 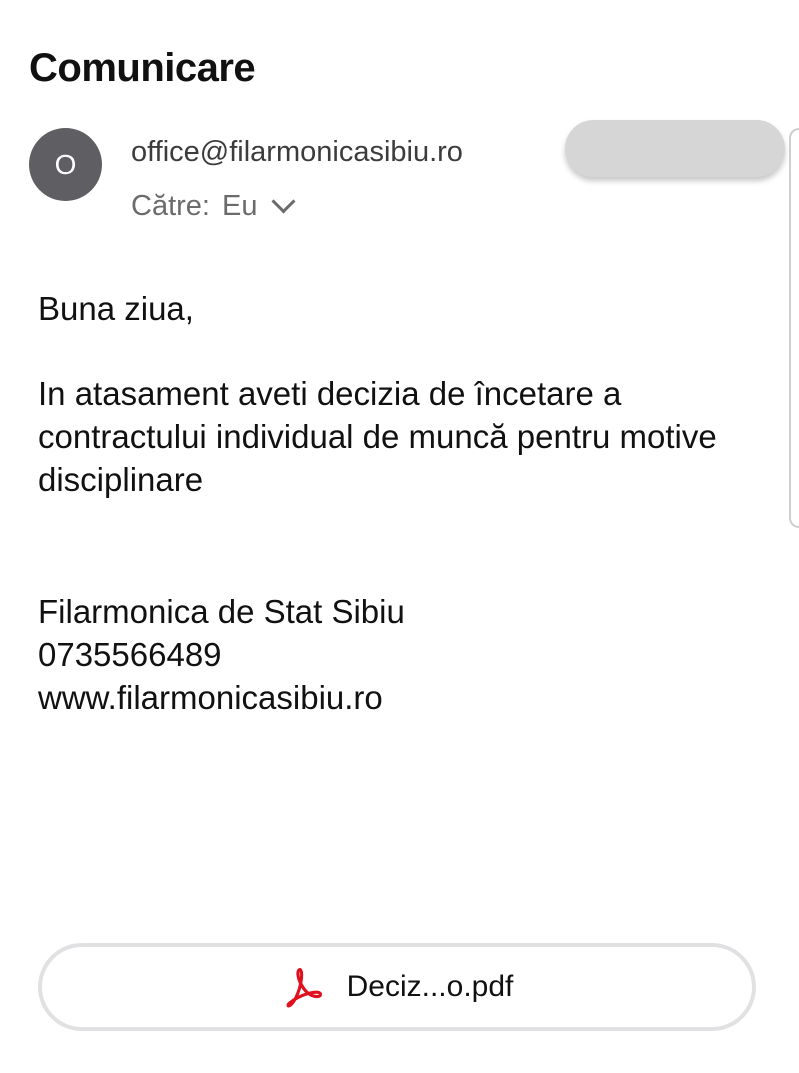 I want to click on email-subject: Comunicare, so click(x=142, y=68).